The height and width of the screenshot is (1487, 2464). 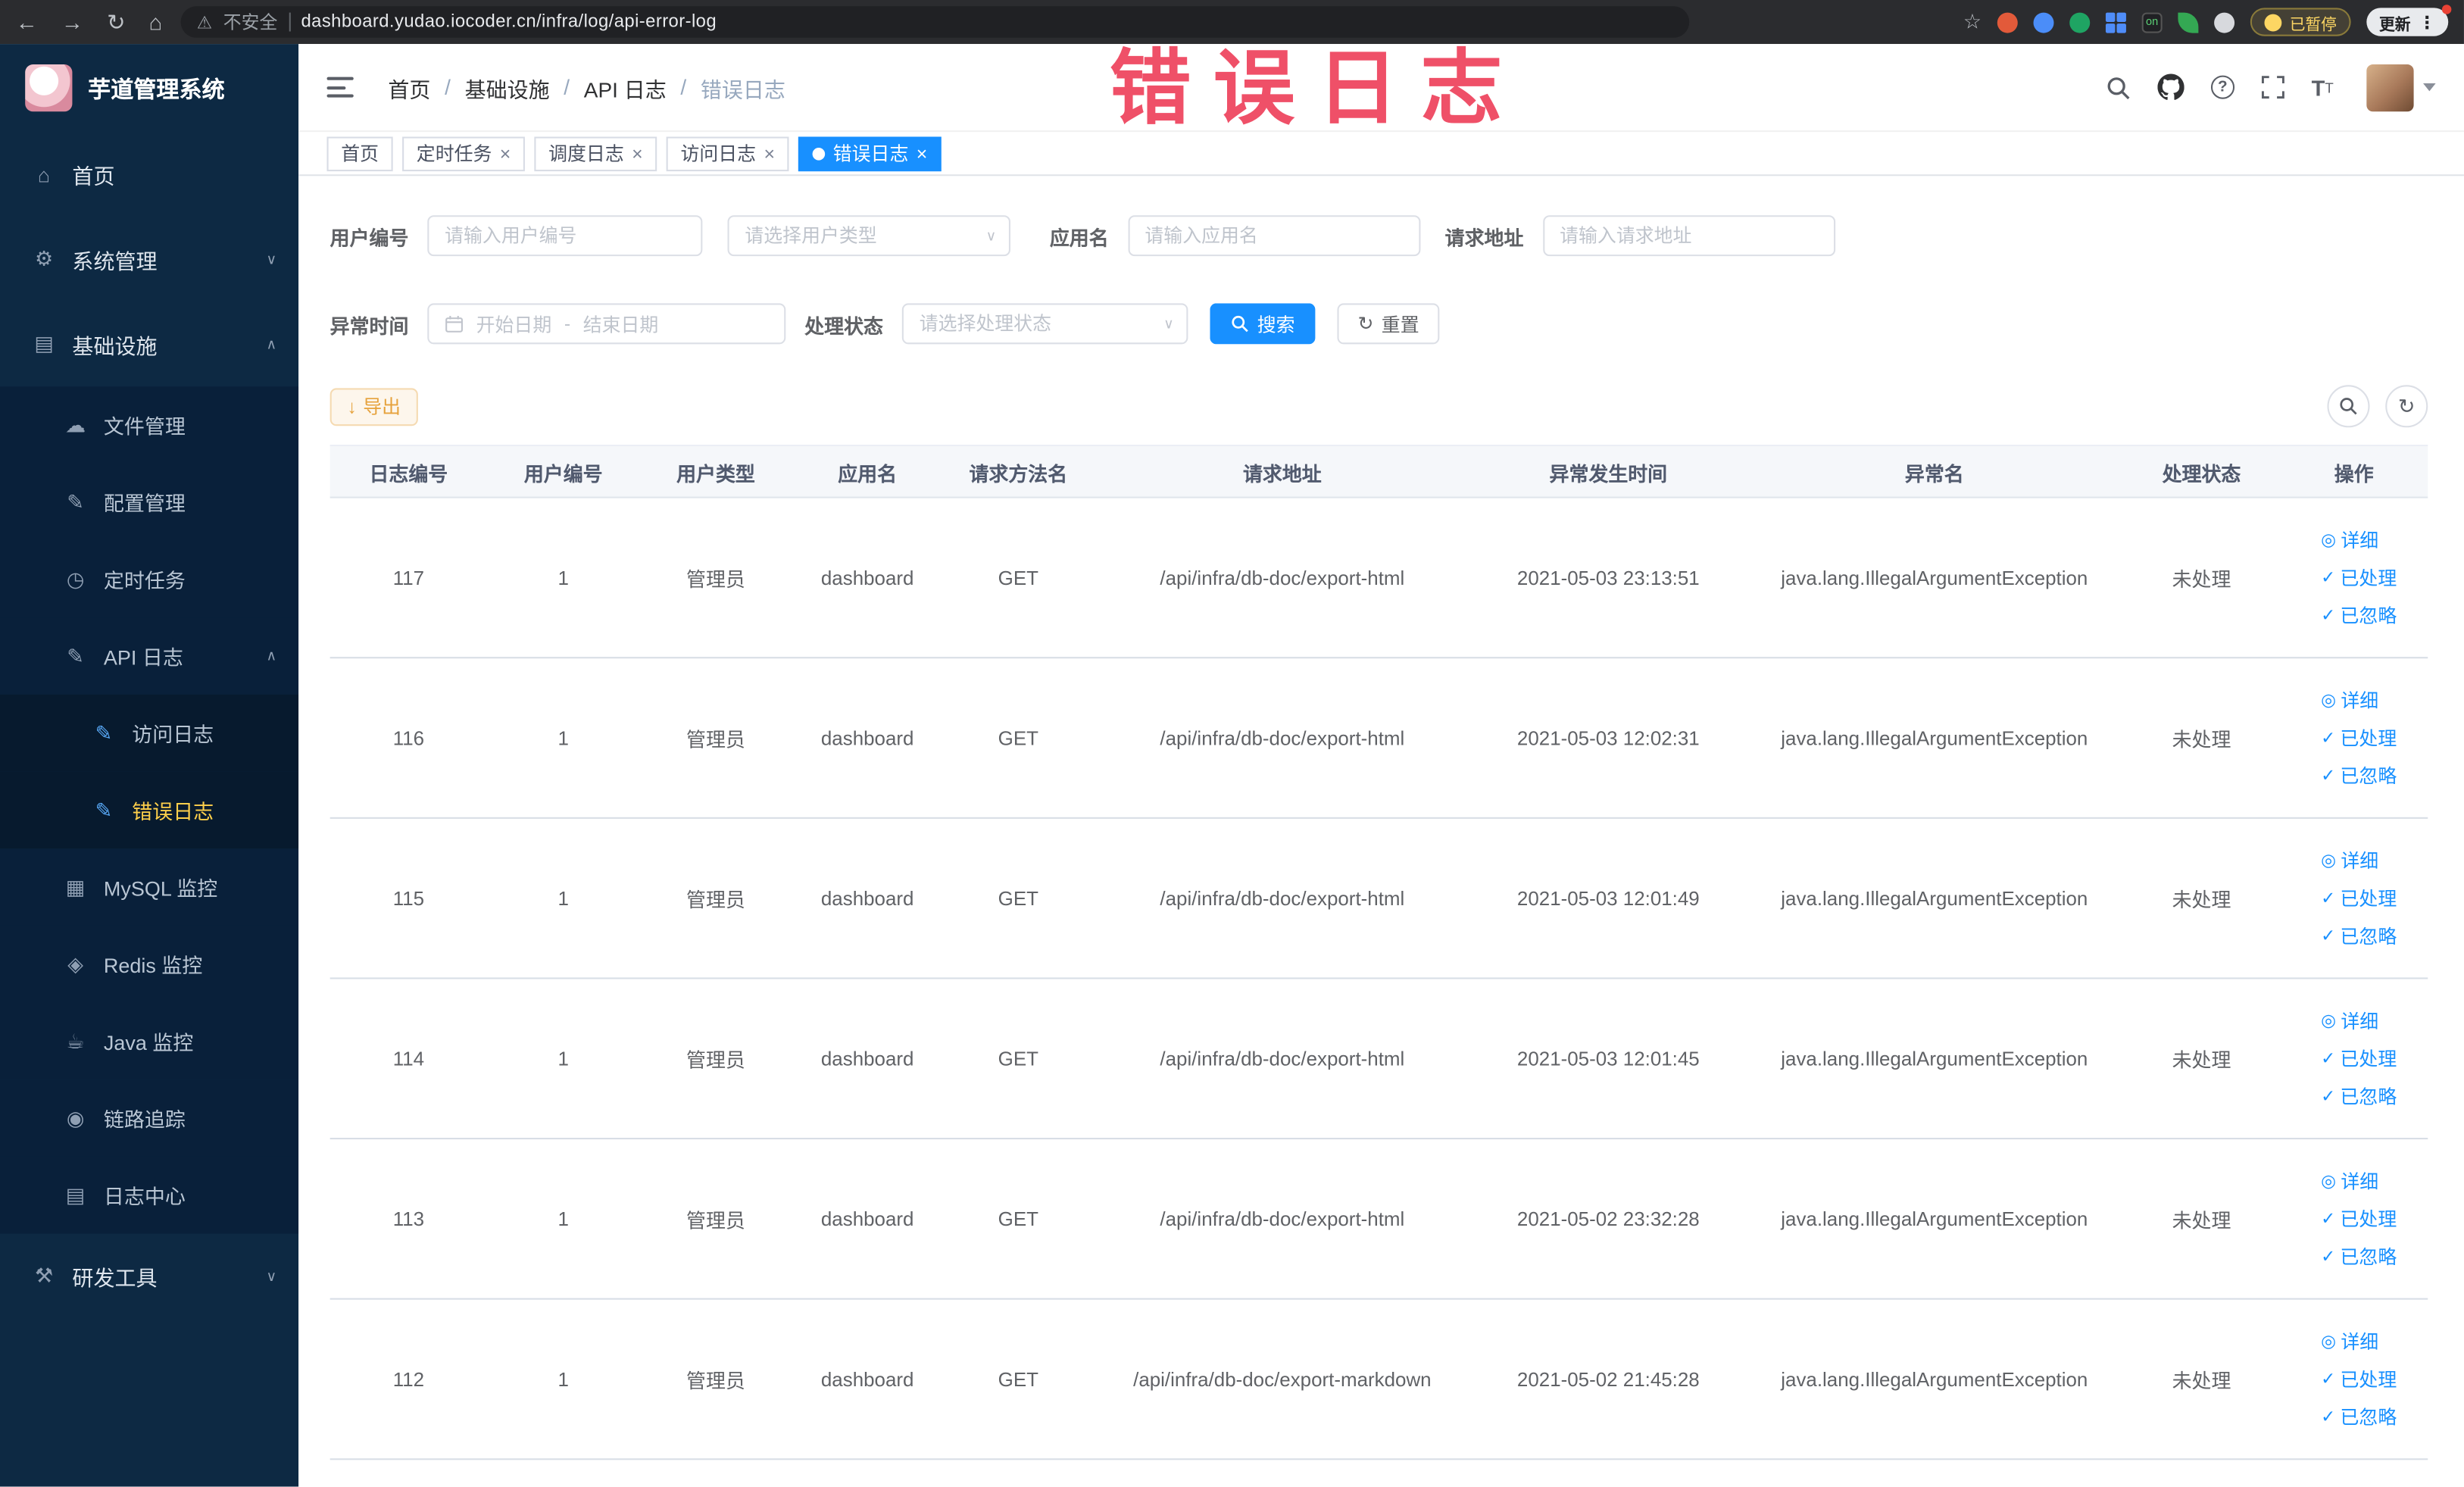 What do you see at coordinates (2170, 87) in the screenshot?
I see `github-icon` at bounding box center [2170, 87].